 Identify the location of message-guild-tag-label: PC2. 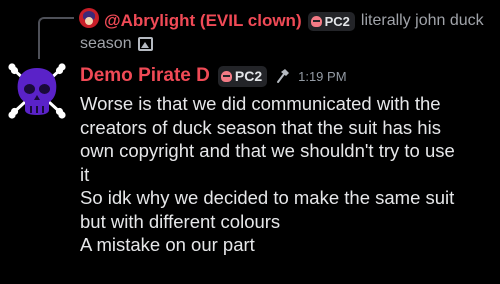
(248, 76).